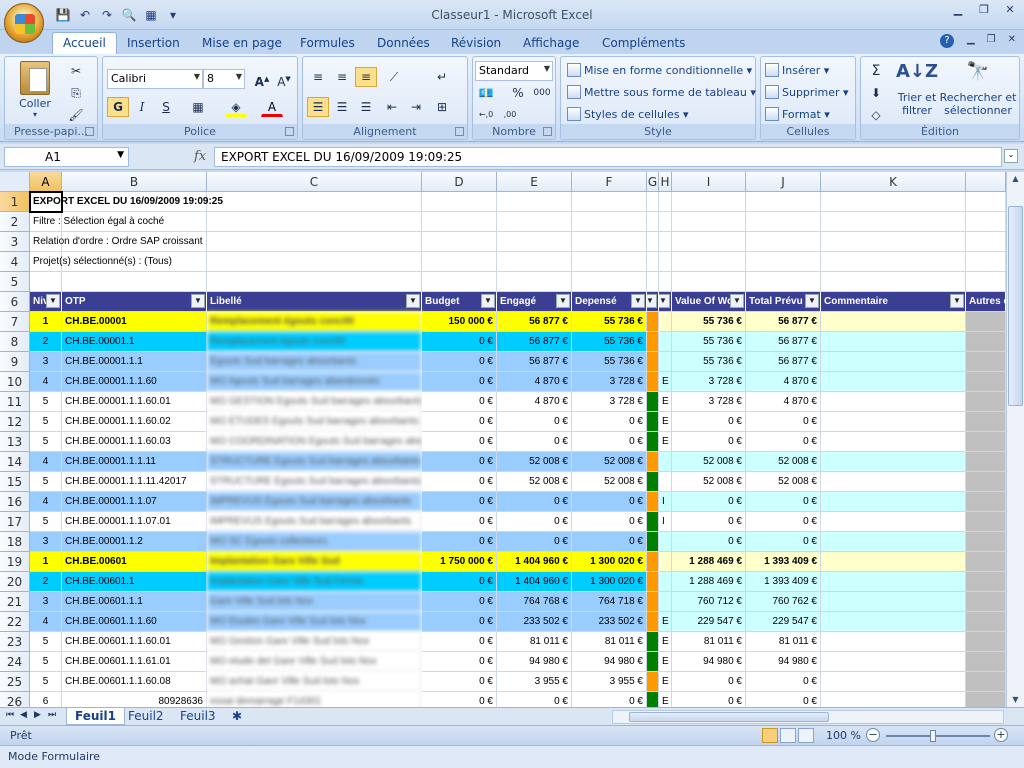  I want to click on cell-dep: 1 300 020 €, so click(609, 562).